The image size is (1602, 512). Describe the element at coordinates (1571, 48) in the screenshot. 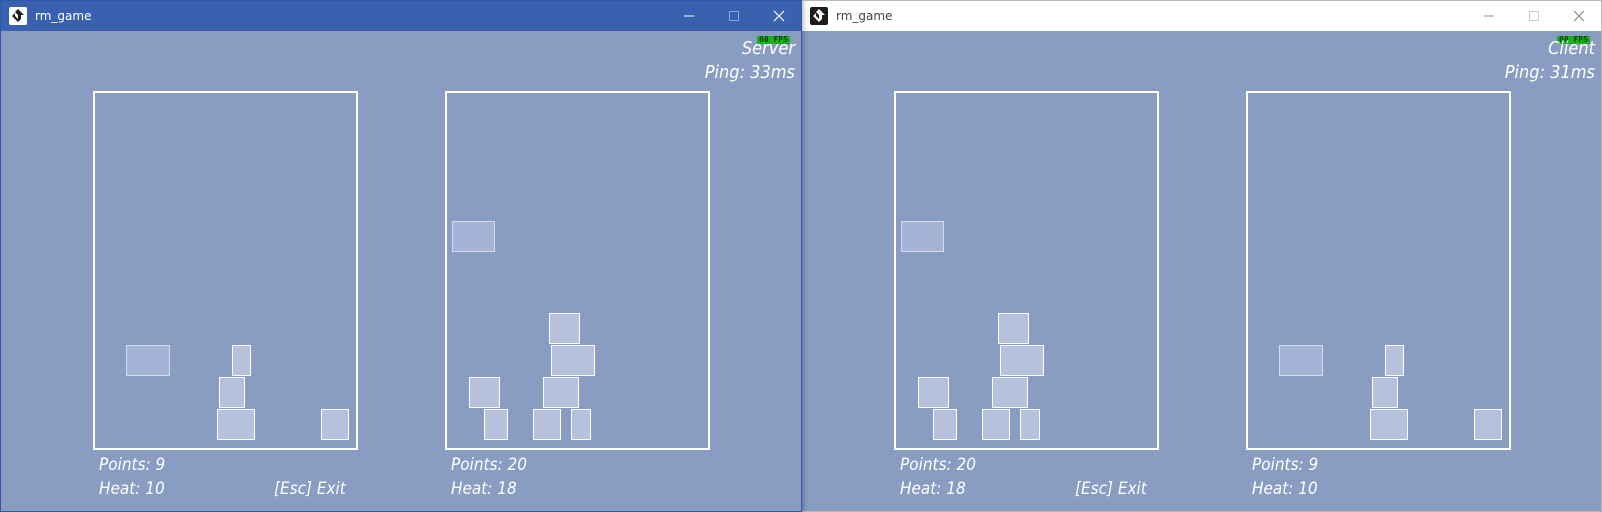

I see `role-label: Client` at that location.